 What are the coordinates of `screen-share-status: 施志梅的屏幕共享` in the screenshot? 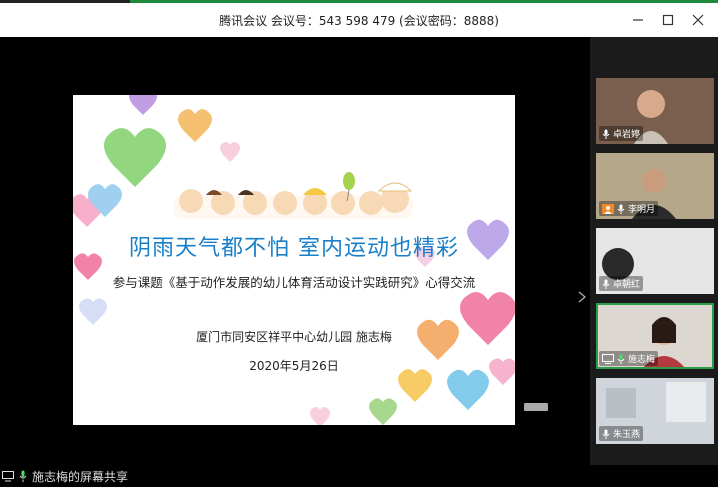 It's located at (80, 476).